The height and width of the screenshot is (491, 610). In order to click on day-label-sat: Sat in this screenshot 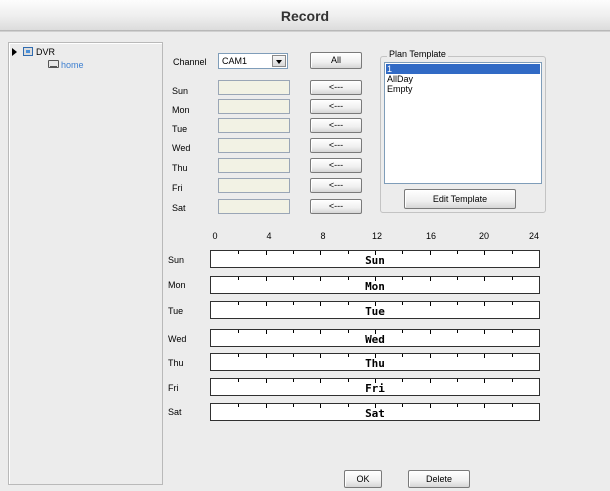, I will do `click(179, 208)`.